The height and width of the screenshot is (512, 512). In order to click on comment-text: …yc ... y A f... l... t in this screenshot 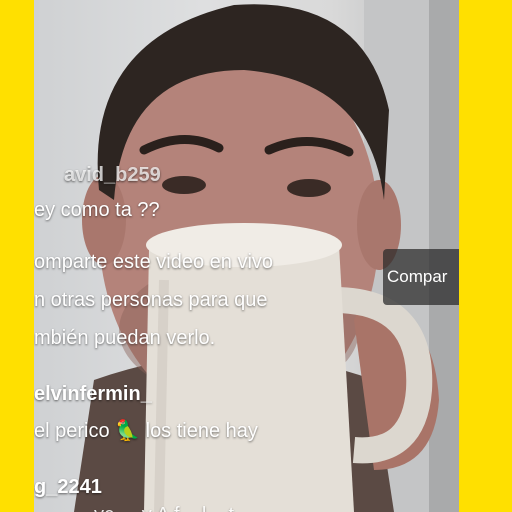, I will do `click(154, 504)`.